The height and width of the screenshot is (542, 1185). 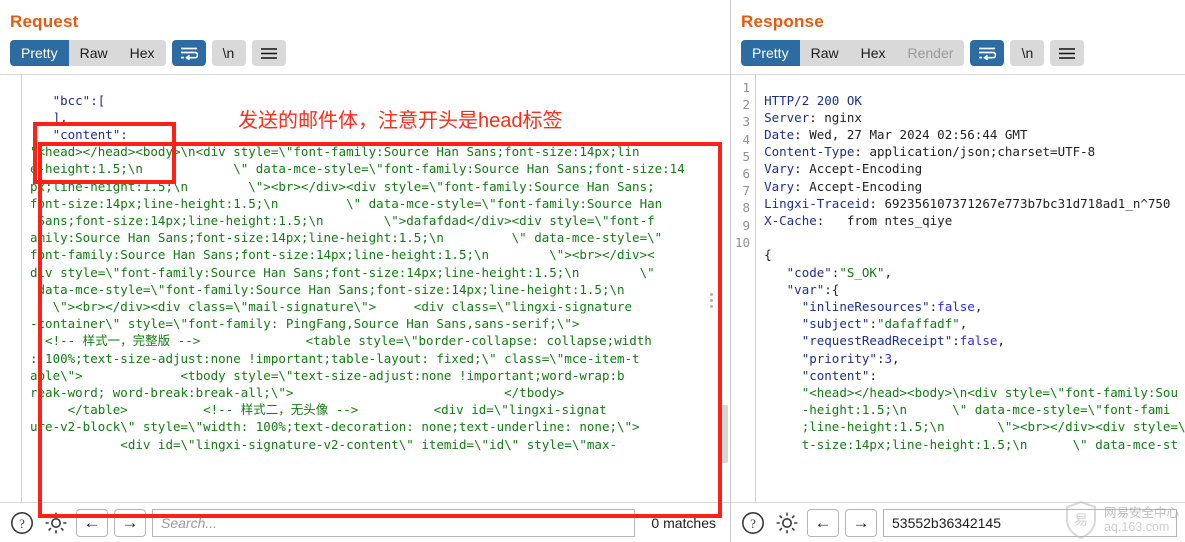 I want to click on tab-request-pretty: Pretty, so click(x=39, y=53).